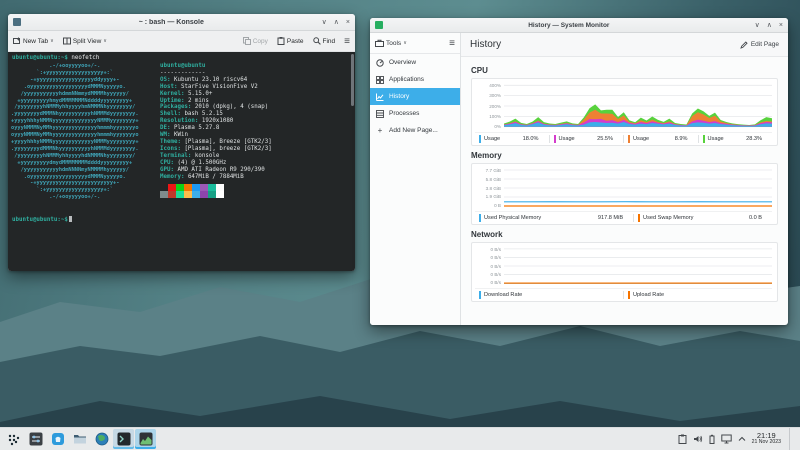 This screenshot has height=450, width=800. Describe the element at coordinates (323, 41) in the screenshot. I see `find-button: Find` at that location.